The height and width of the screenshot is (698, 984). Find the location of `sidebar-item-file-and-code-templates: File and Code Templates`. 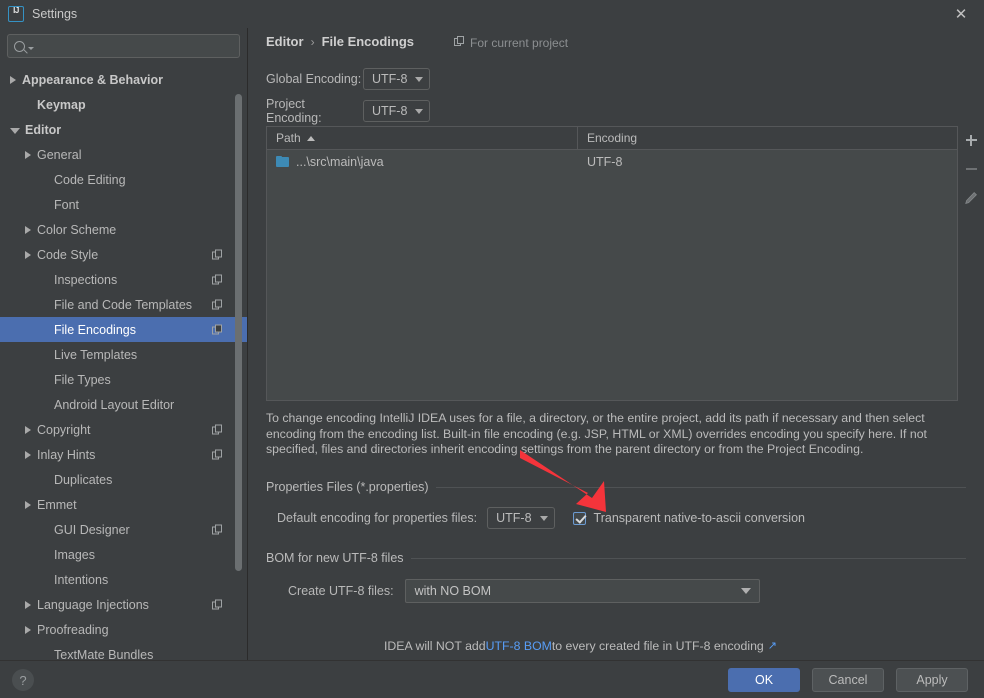

sidebar-item-file-and-code-templates: File and Code Templates is located at coordinates (123, 304).